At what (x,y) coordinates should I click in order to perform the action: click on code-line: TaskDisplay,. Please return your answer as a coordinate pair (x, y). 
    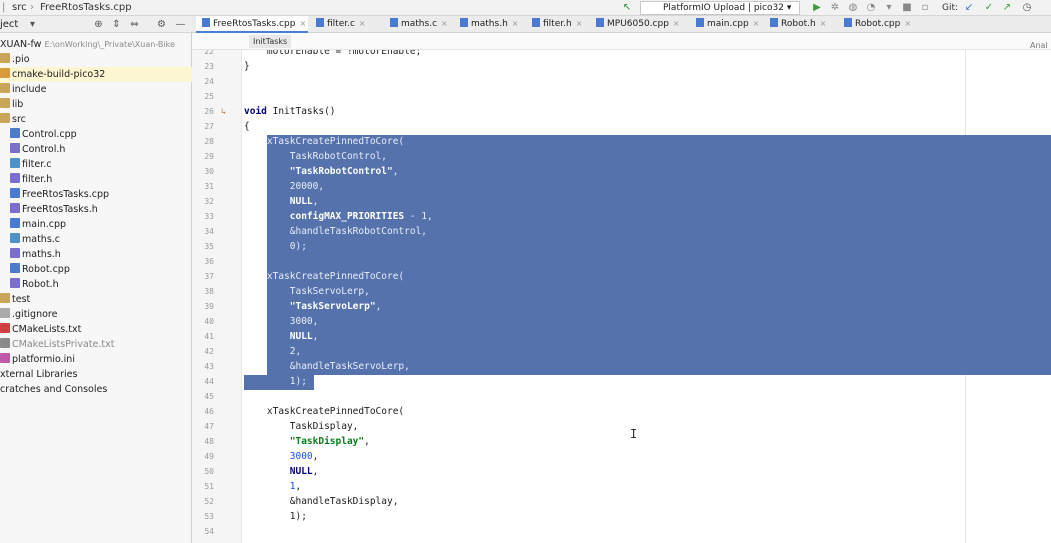
    Looking at the image, I should click on (301, 426).